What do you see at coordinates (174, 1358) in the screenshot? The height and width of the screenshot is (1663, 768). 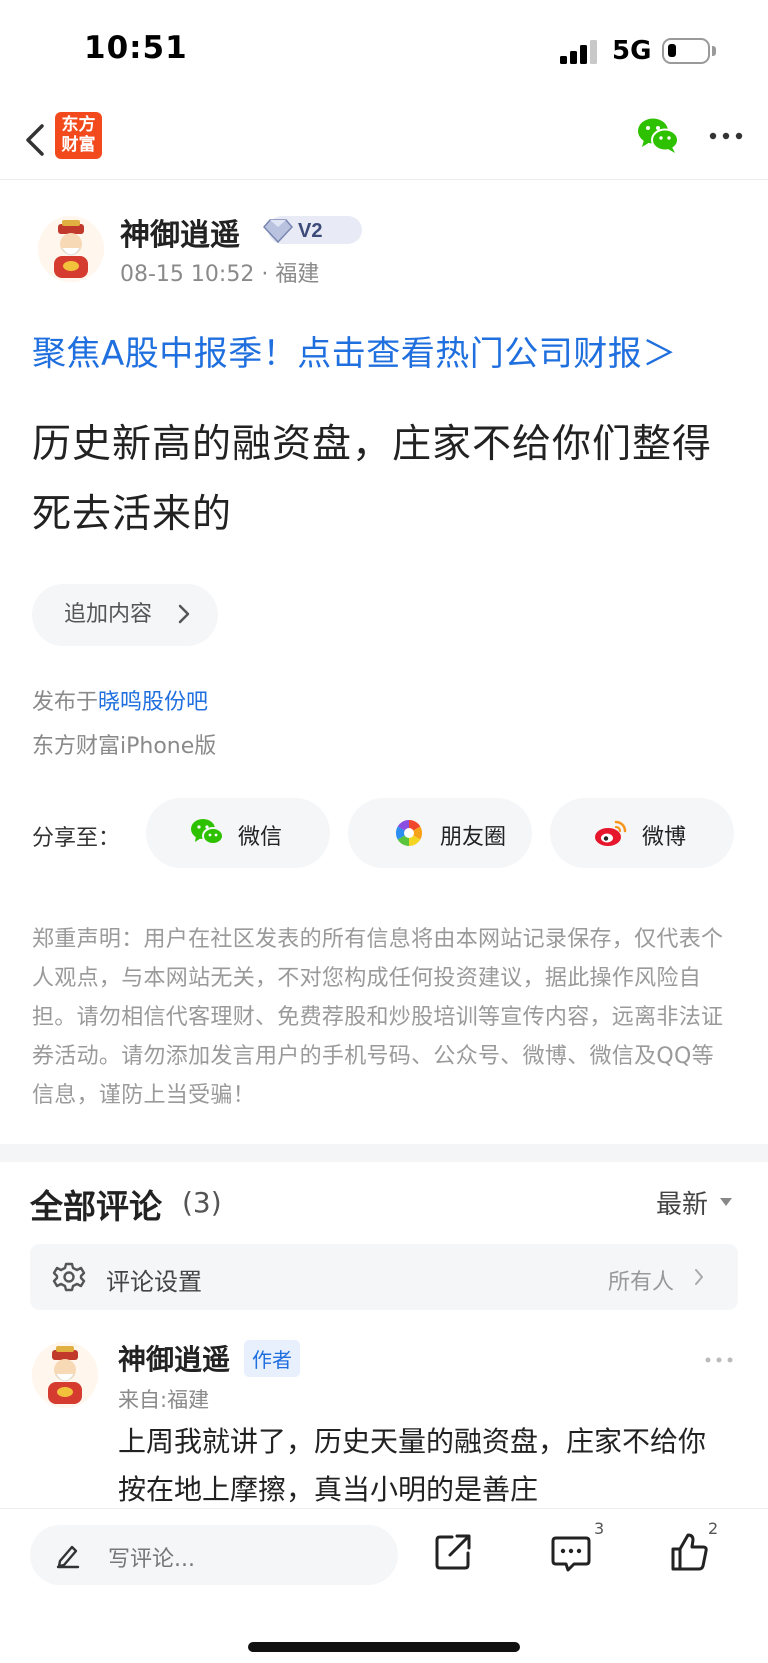 I see `commenter-name: 神御逍遥` at bounding box center [174, 1358].